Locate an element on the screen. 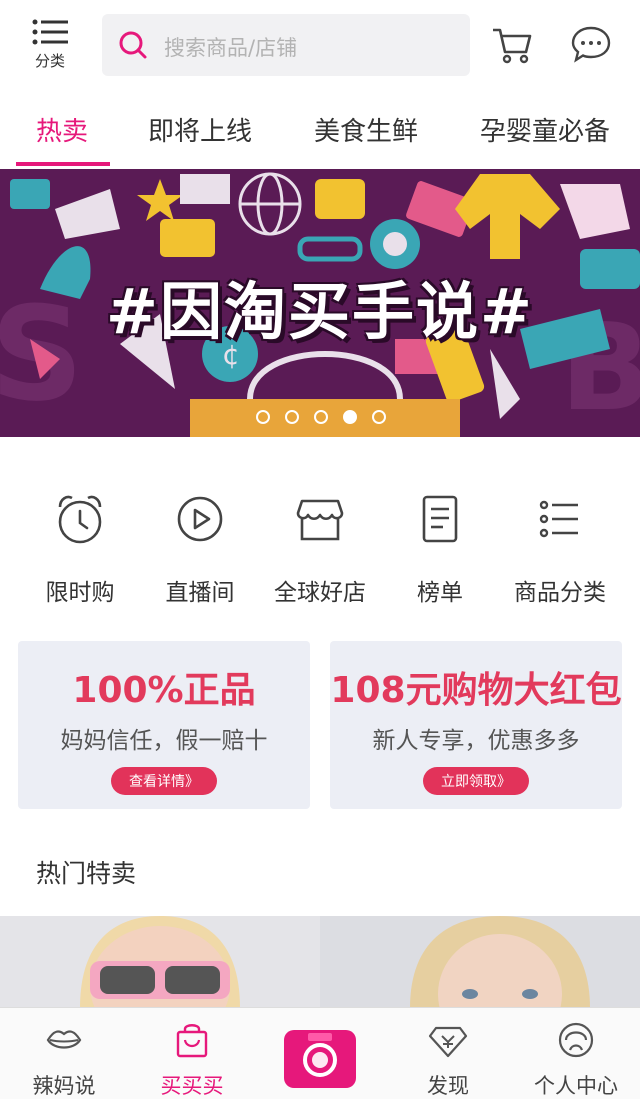 This screenshot has width=640, height=1099. alarm-clock-icon is located at coordinates (80, 519).